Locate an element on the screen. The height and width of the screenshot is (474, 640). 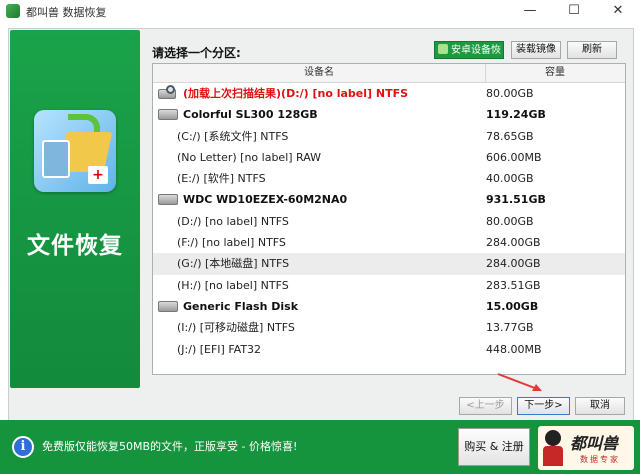
app-logo-icon is located at coordinates (13, 11).